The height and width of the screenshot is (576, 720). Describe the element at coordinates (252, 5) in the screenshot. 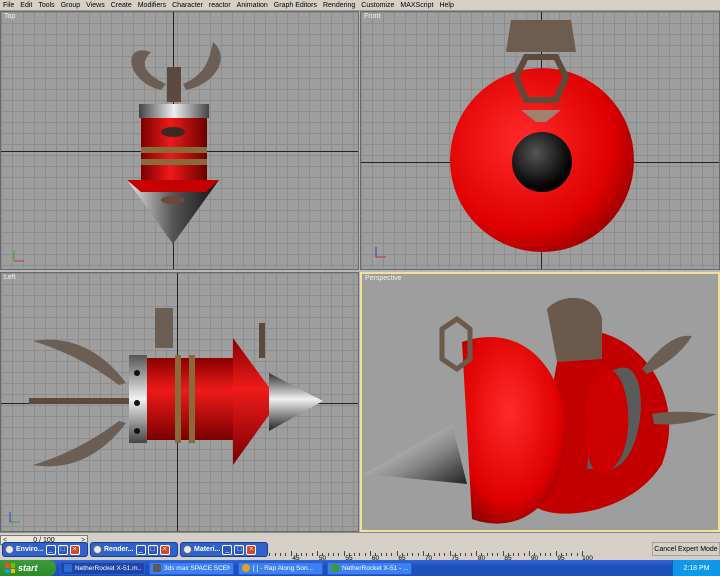

I see `menu-item-animation: Animation` at that location.